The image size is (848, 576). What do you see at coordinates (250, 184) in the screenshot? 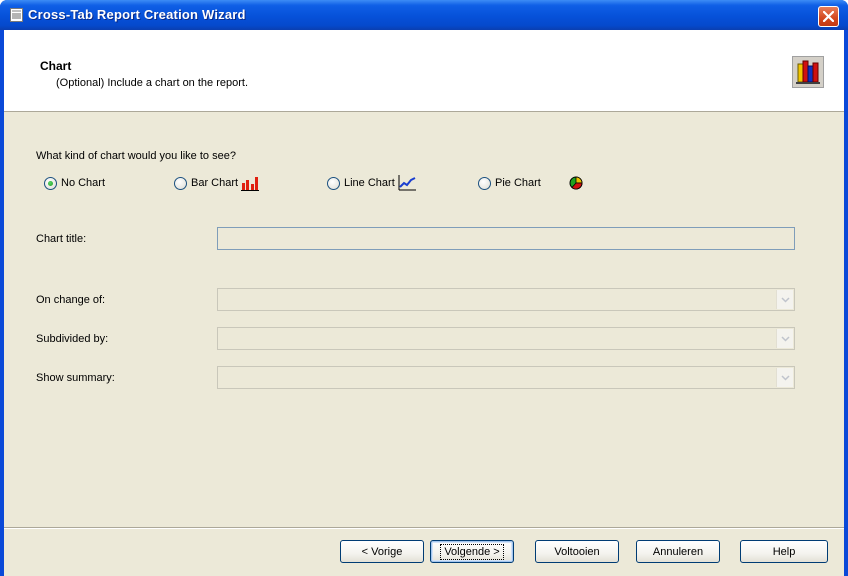
I see `bar-chart-icon` at bounding box center [250, 184].